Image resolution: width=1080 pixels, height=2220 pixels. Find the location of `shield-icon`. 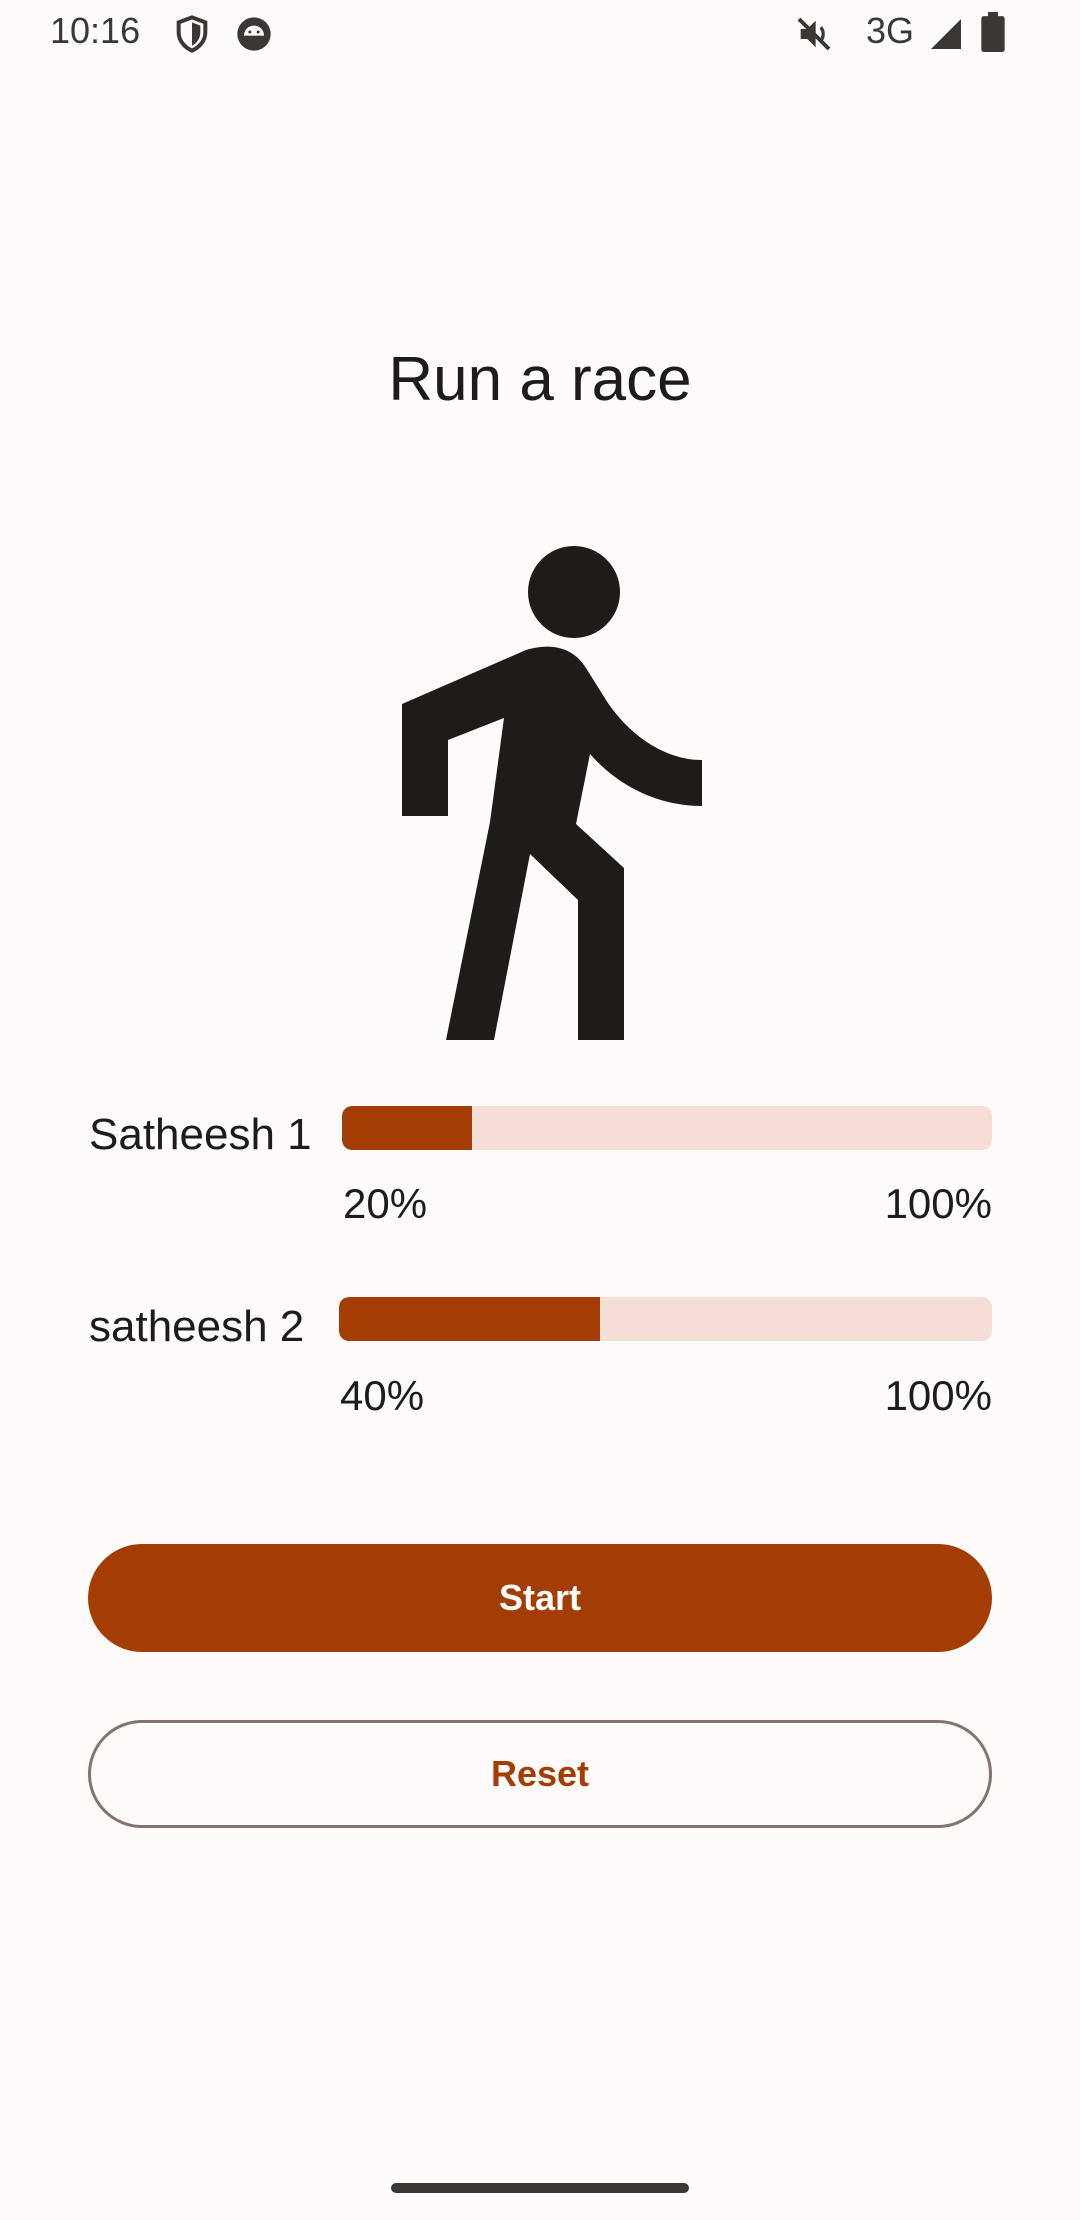

shield-icon is located at coordinates (192, 34).